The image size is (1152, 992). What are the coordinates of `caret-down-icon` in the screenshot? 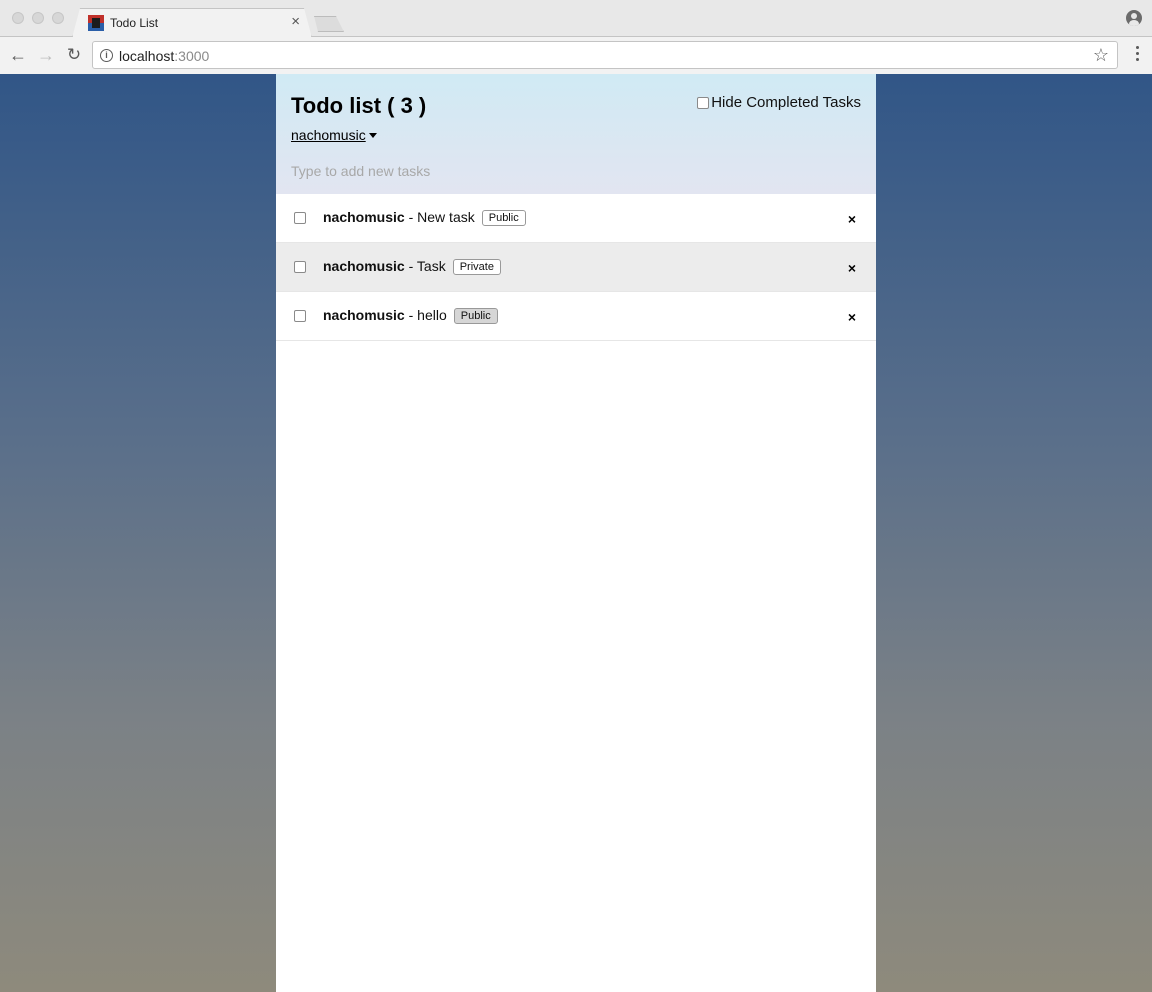 It's located at (372, 135).